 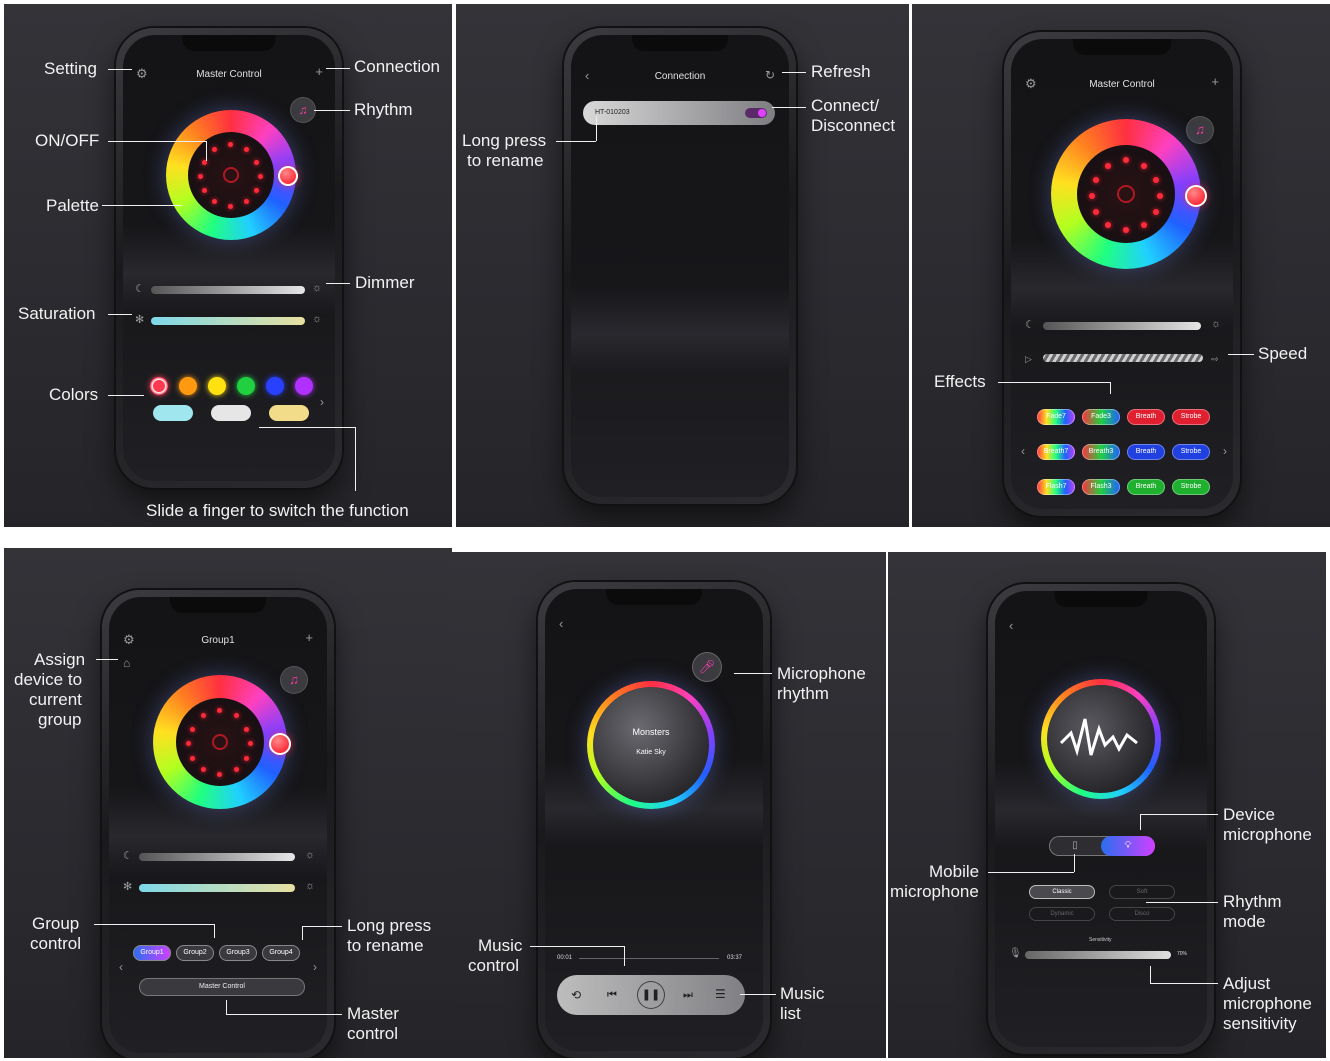 I want to click on group-tab: Group4, so click(x=281, y=953).